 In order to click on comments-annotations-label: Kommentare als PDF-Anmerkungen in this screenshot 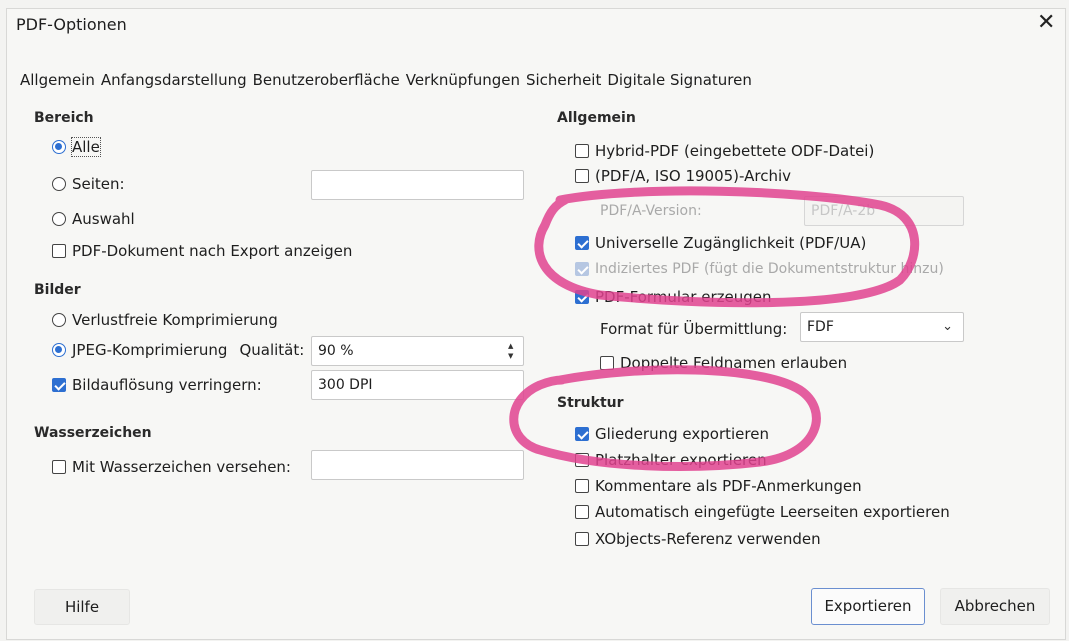, I will do `click(728, 486)`.